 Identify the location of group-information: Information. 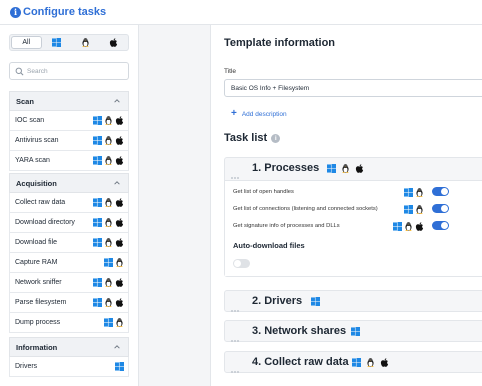
(69, 347).